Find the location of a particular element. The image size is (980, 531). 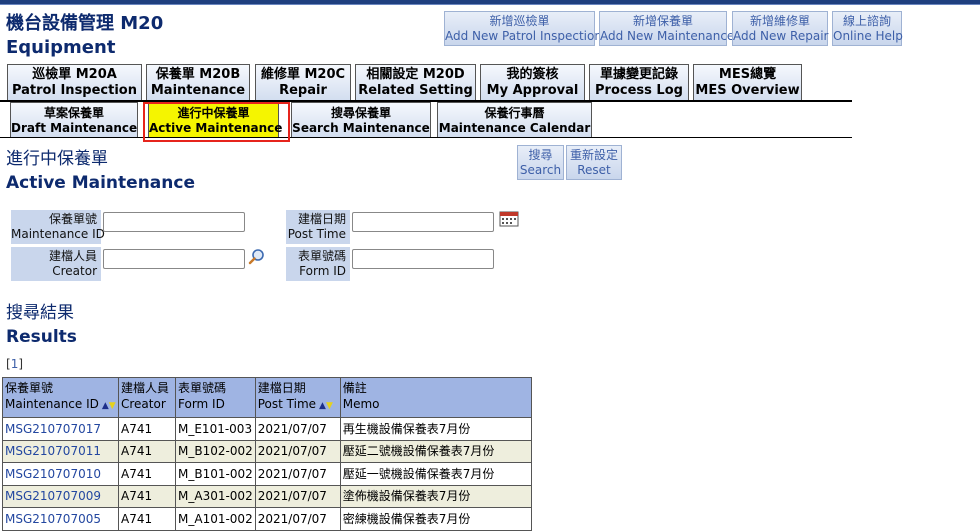

tab-label-zh: 草案保養單 is located at coordinates (73, 113).